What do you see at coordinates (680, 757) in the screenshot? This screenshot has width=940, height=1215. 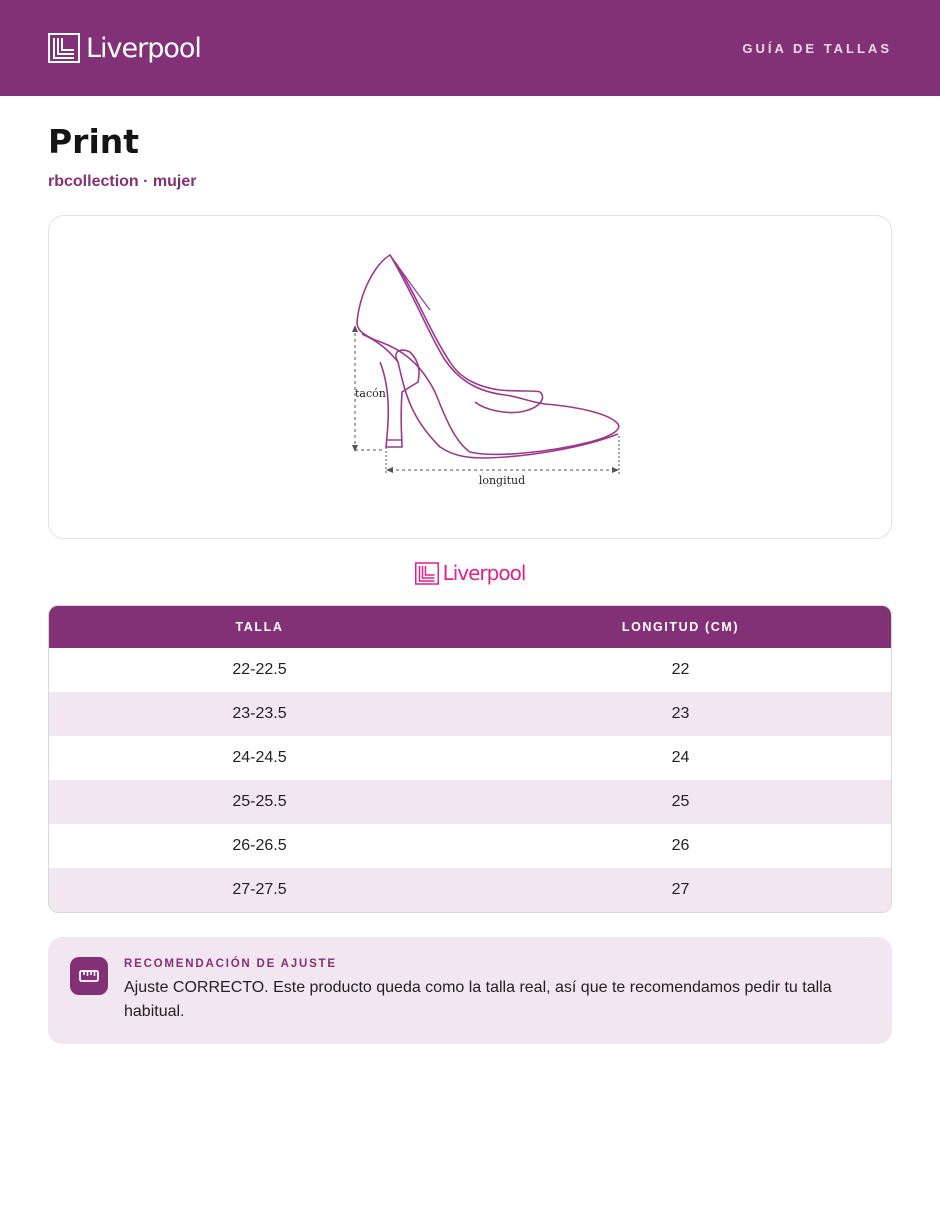 I see `length-cell: 24` at bounding box center [680, 757].